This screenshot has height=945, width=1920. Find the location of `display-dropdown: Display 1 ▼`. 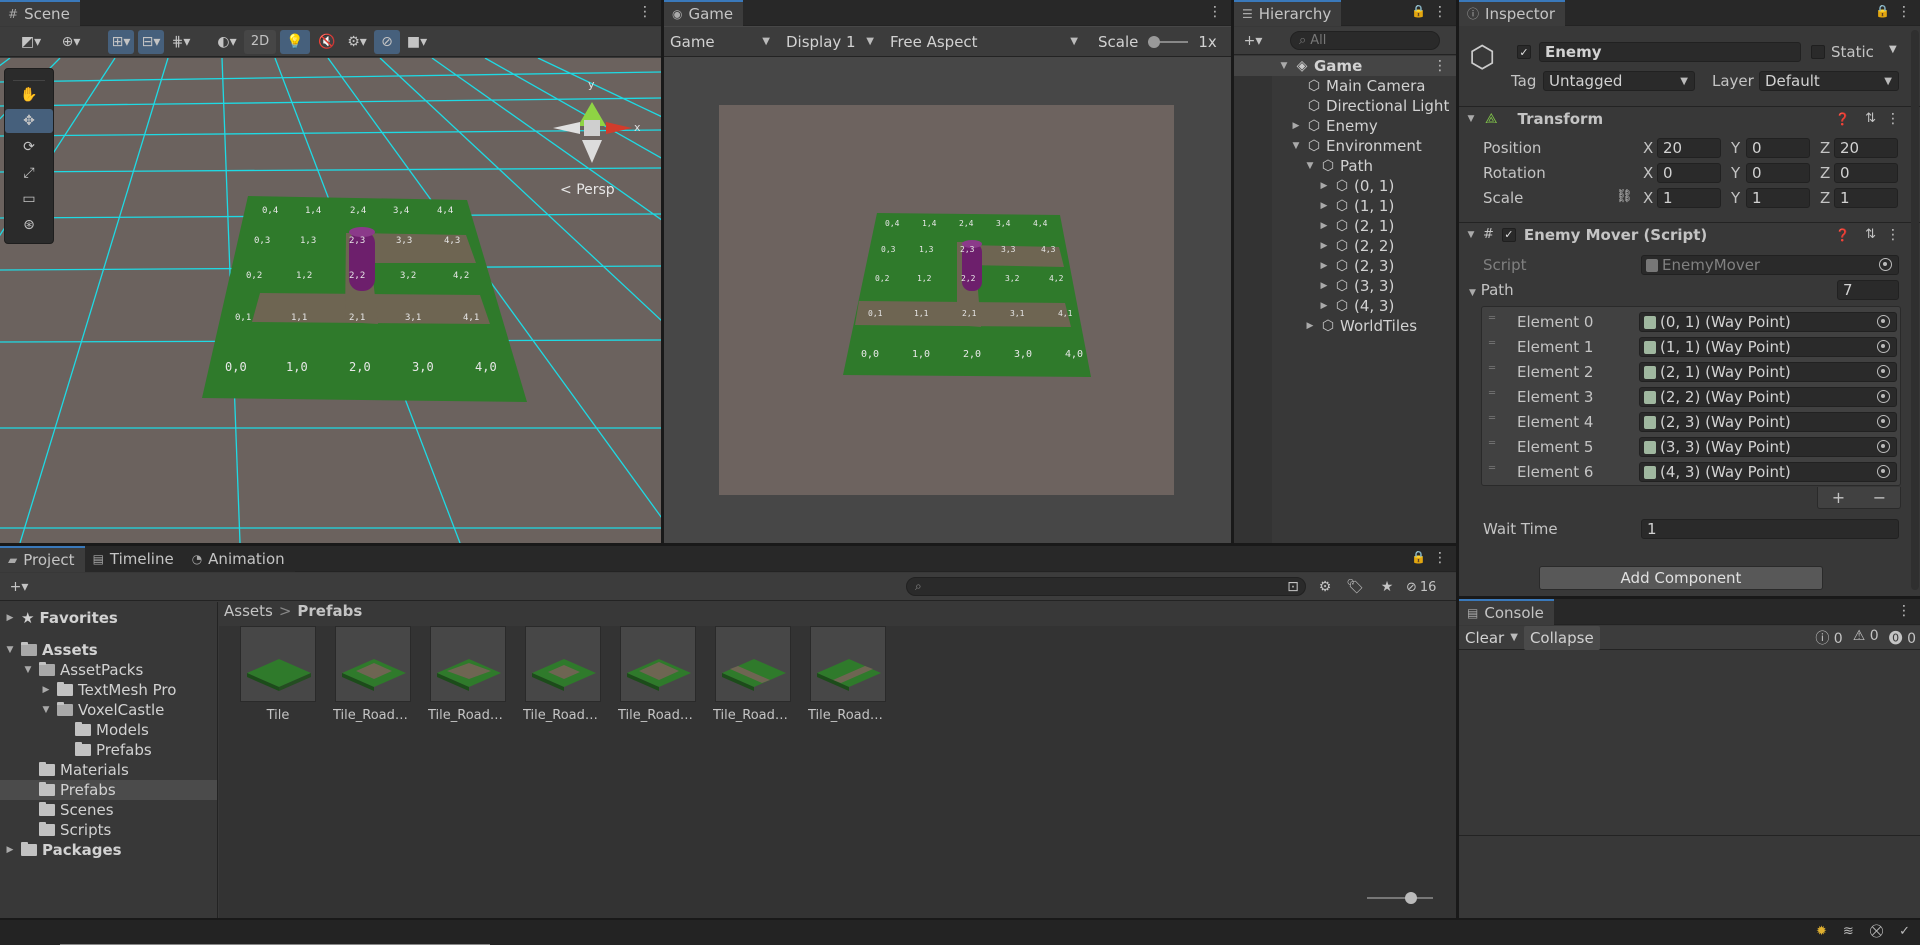

display-dropdown: Display 1 ▼ is located at coordinates (830, 42).